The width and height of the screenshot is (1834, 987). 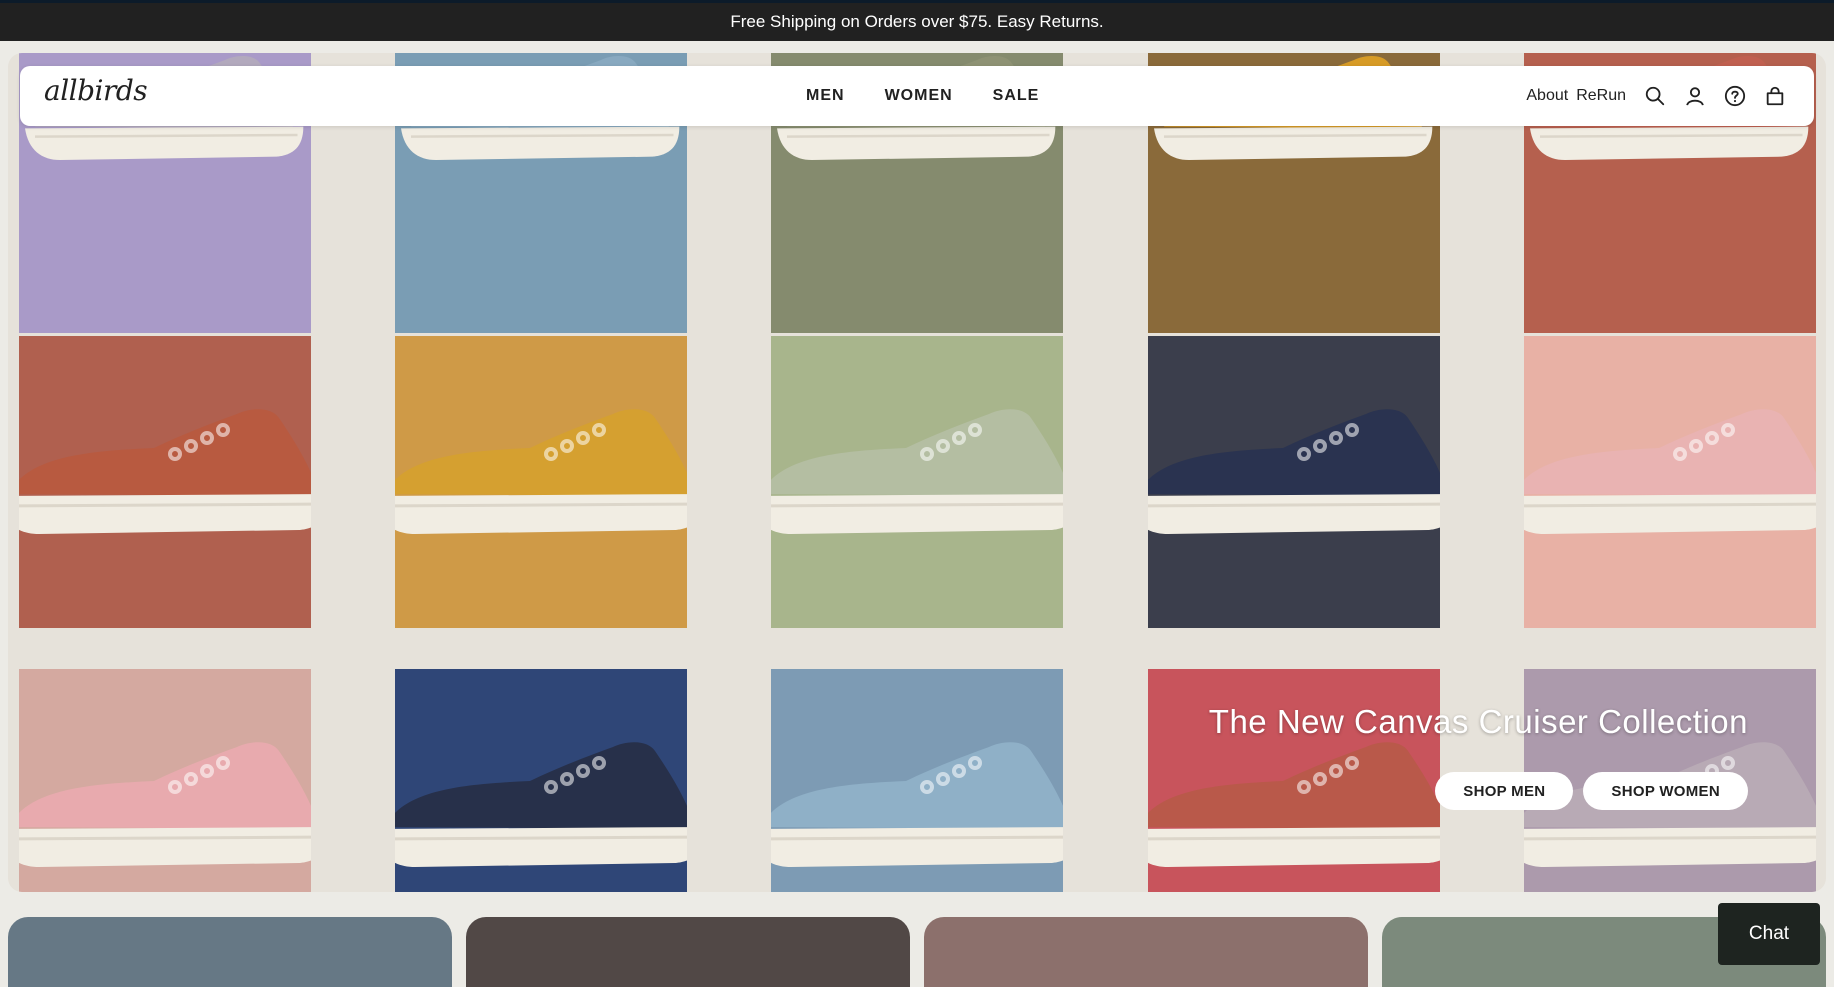 I want to click on shop-women-button: SHOP WOMEN, so click(x=1665, y=791).